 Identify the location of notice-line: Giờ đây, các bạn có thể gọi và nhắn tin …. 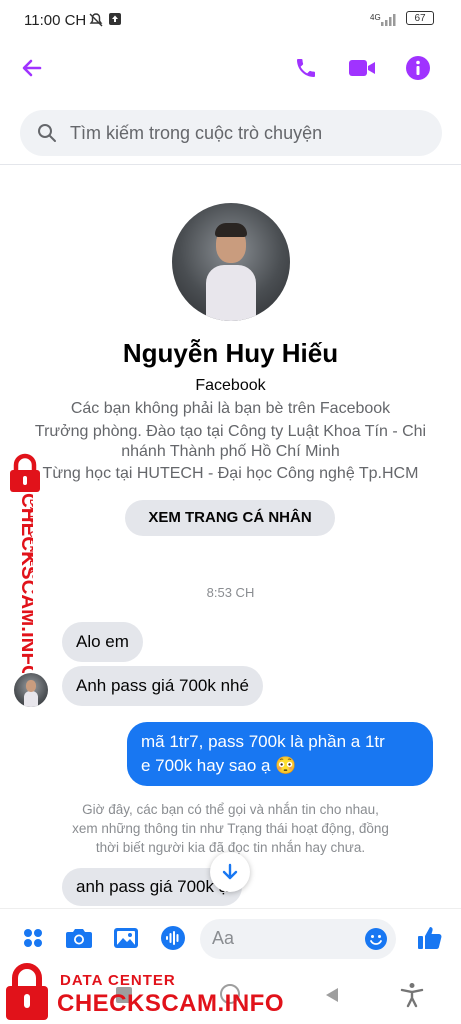
(230, 809).